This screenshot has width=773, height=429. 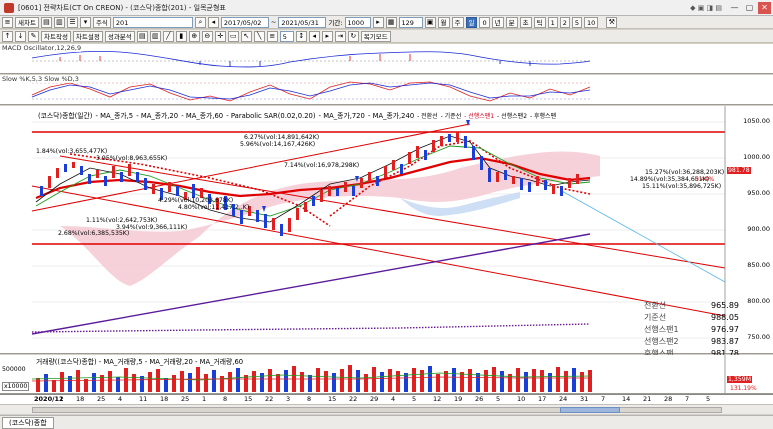 I want to click on legend-item: - MA_종가,20, so click(x=156, y=116).